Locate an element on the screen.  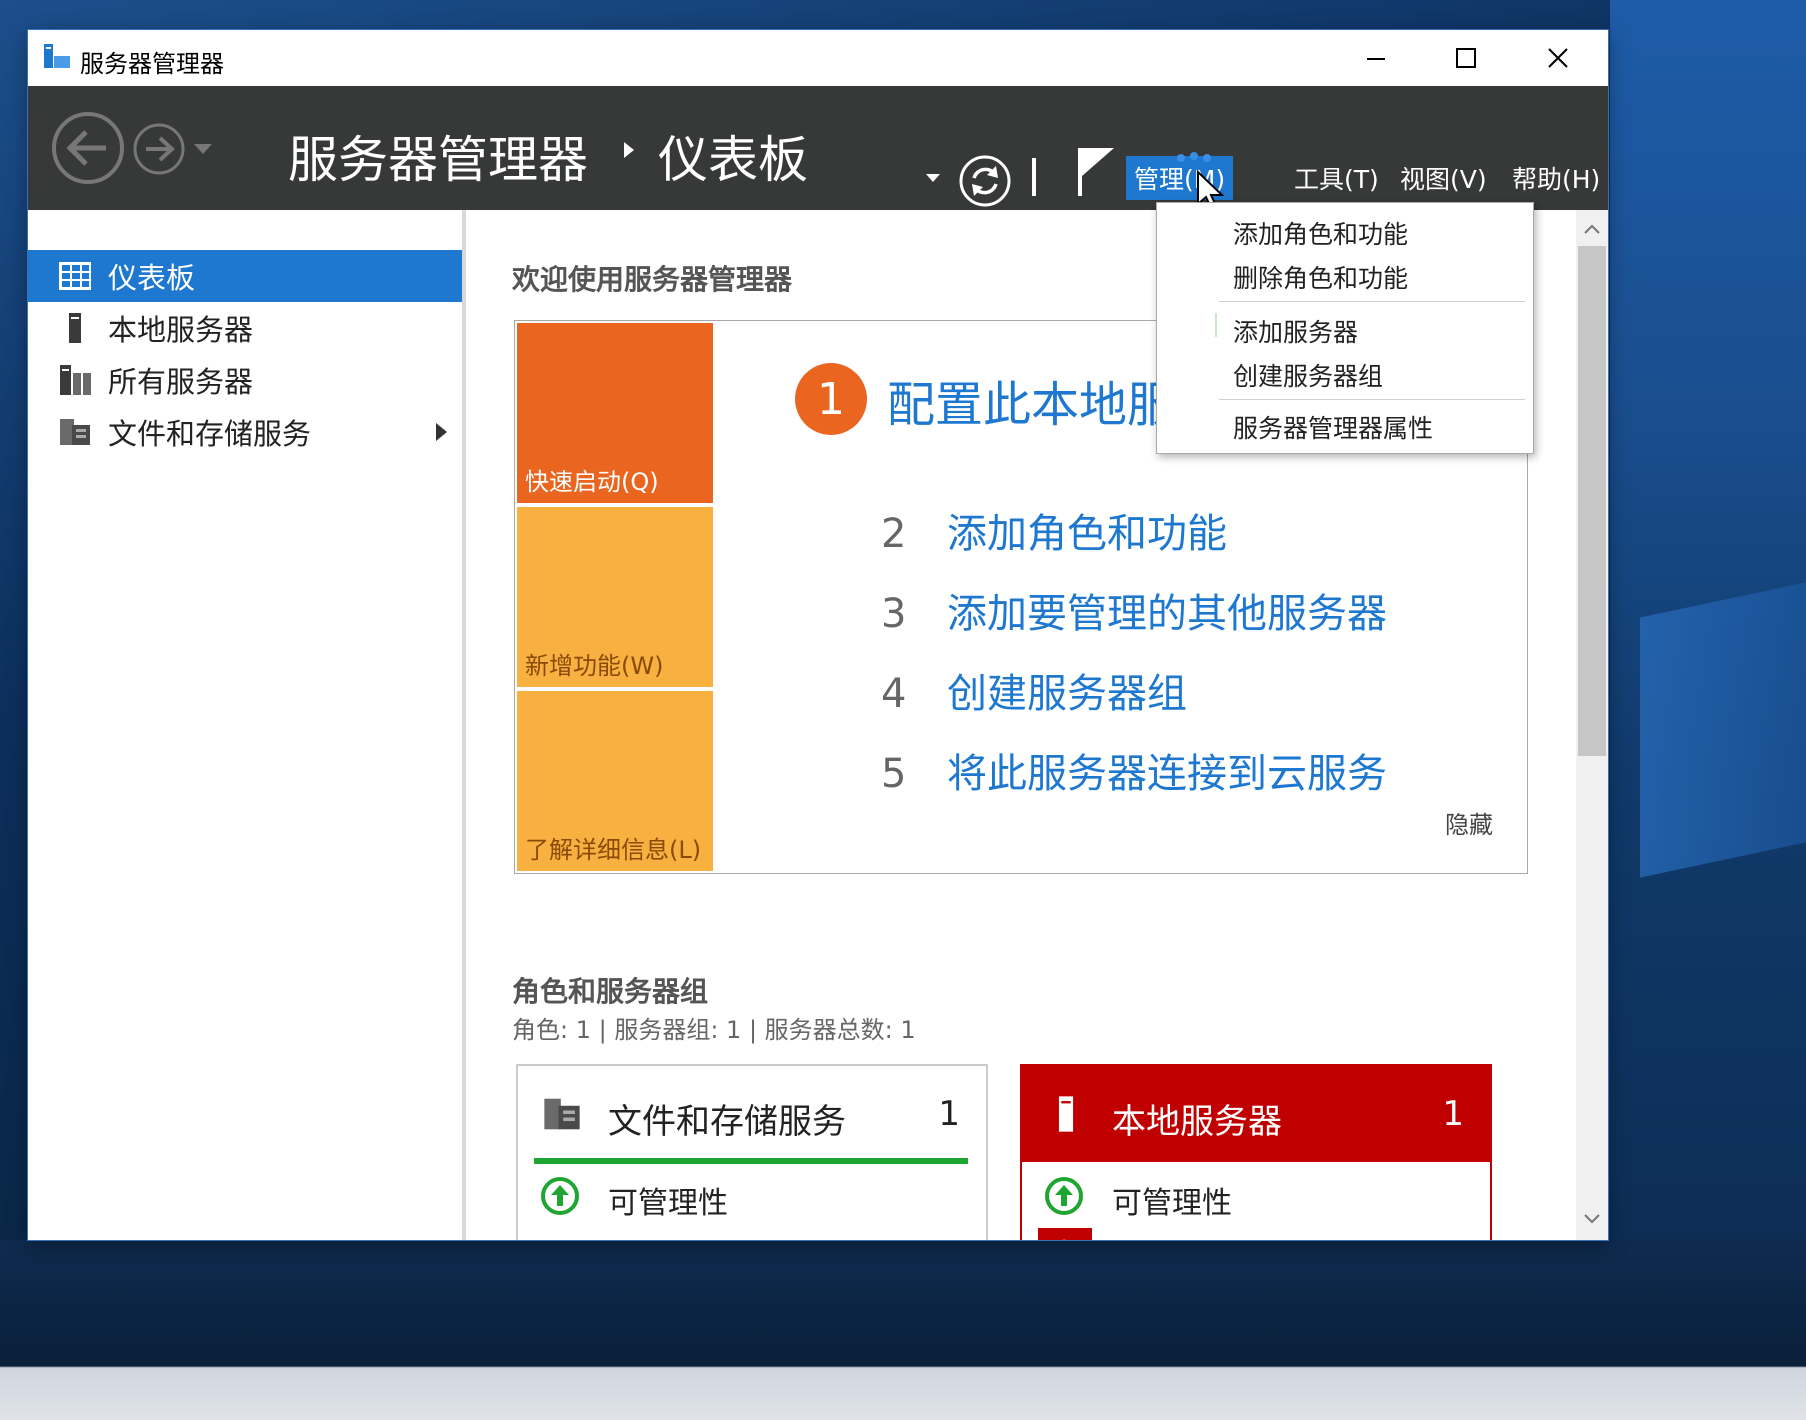
role-card-local-server: 本地服务器 1 可管理性 2 事件 is located at coordinates (1256, 1152).